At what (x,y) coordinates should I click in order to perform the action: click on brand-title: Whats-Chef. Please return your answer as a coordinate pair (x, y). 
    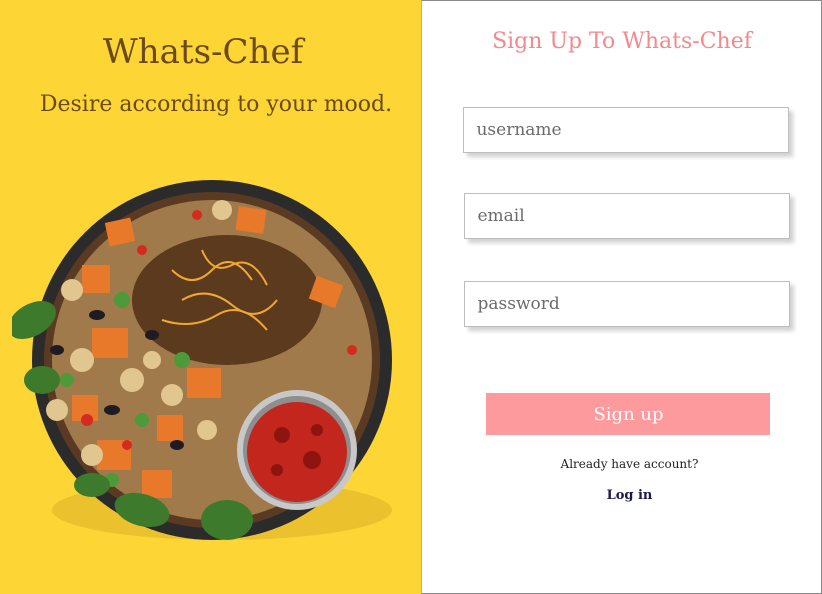
    Looking at the image, I should click on (203, 52).